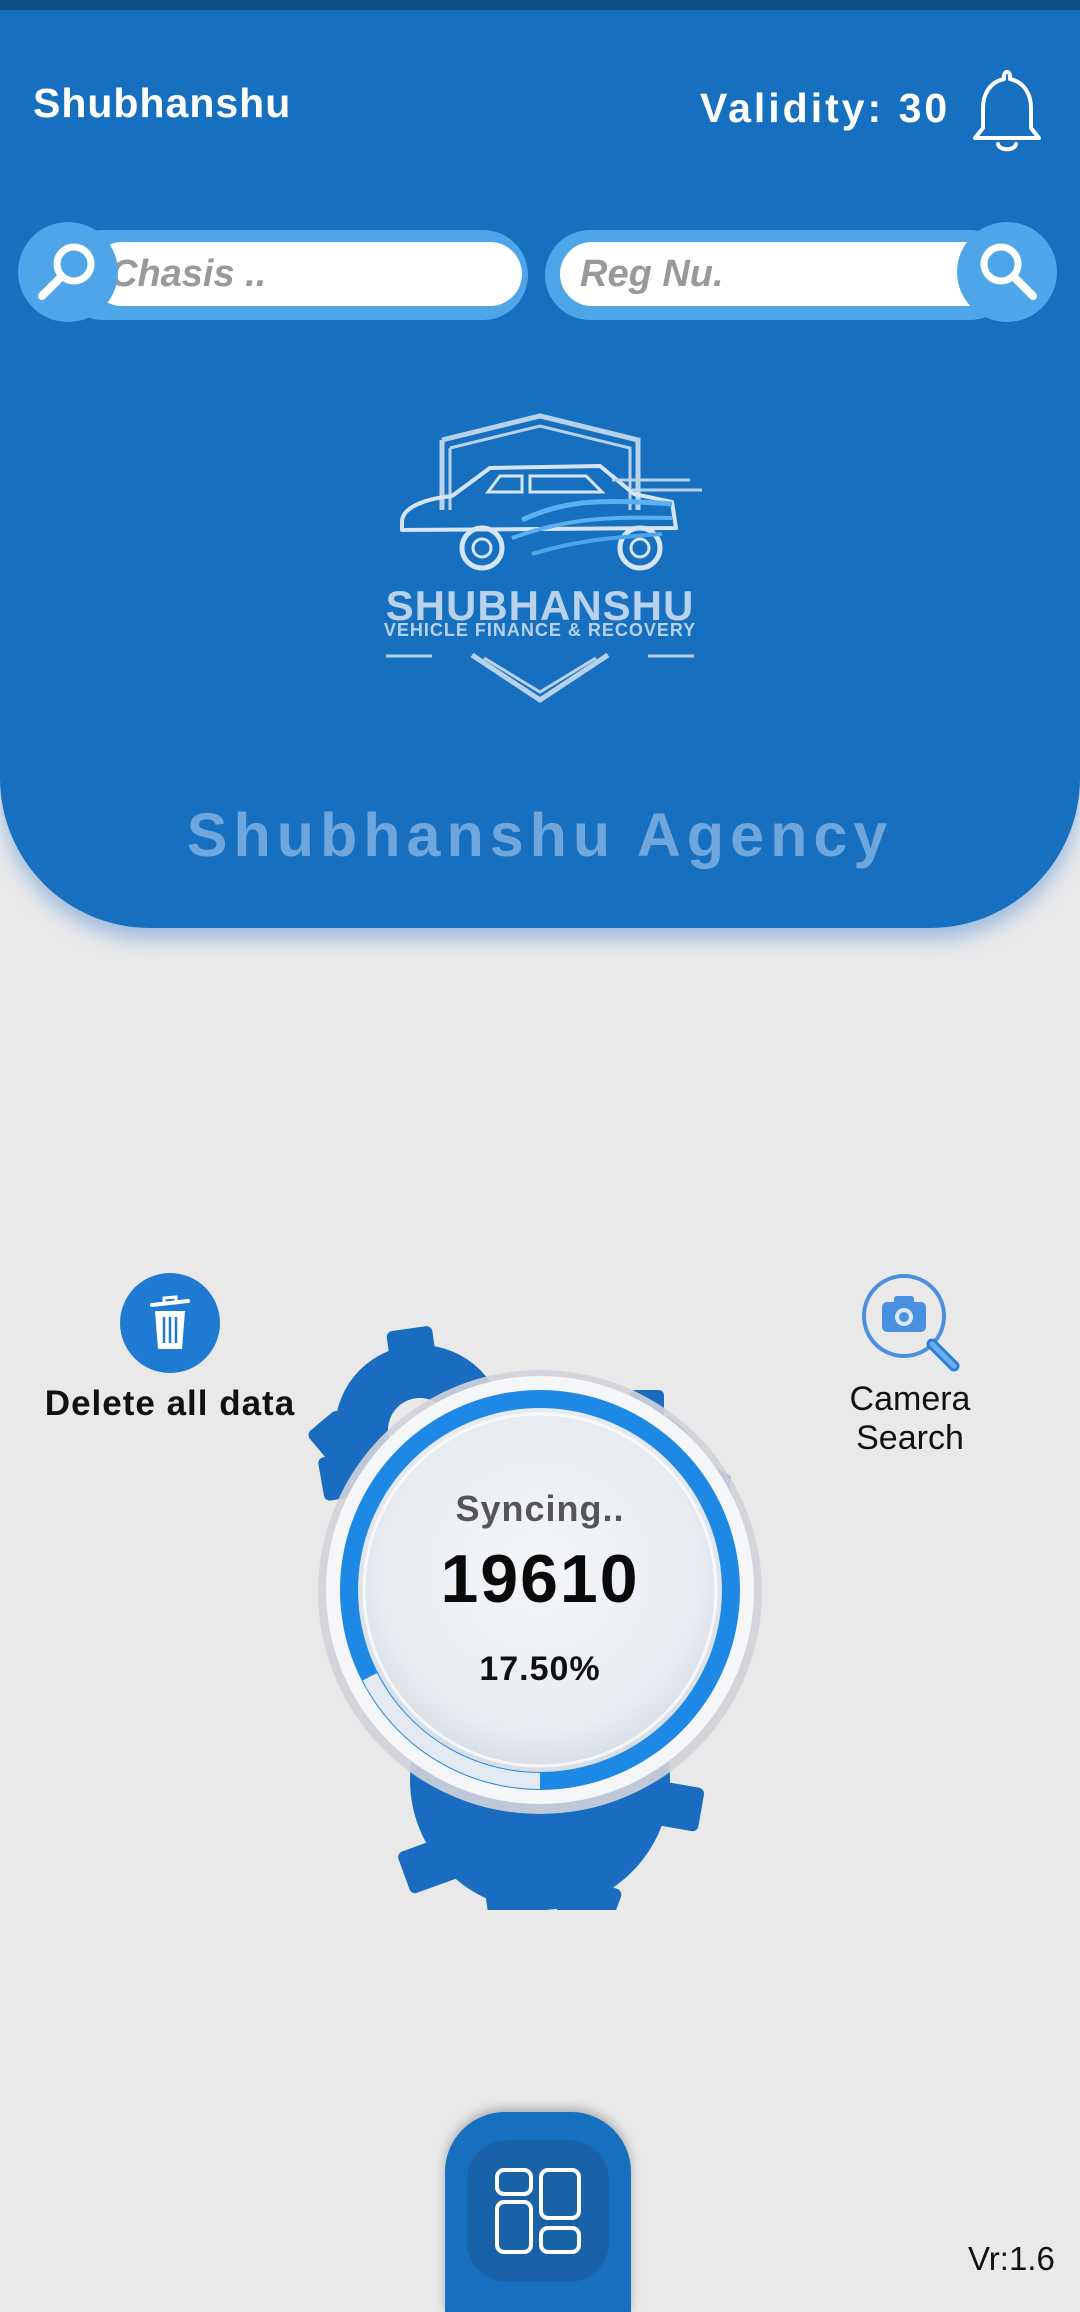 Image resolution: width=1080 pixels, height=2312 pixels. I want to click on reg-number-input, so click(780, 274).